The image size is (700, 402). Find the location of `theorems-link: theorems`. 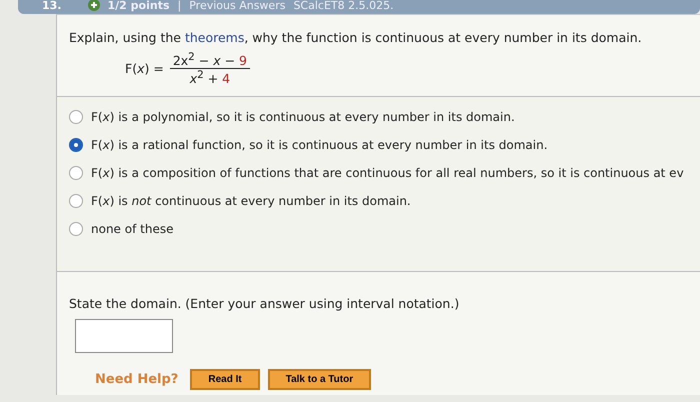

theorems-link: theorems is located at coordinates (214, 37).